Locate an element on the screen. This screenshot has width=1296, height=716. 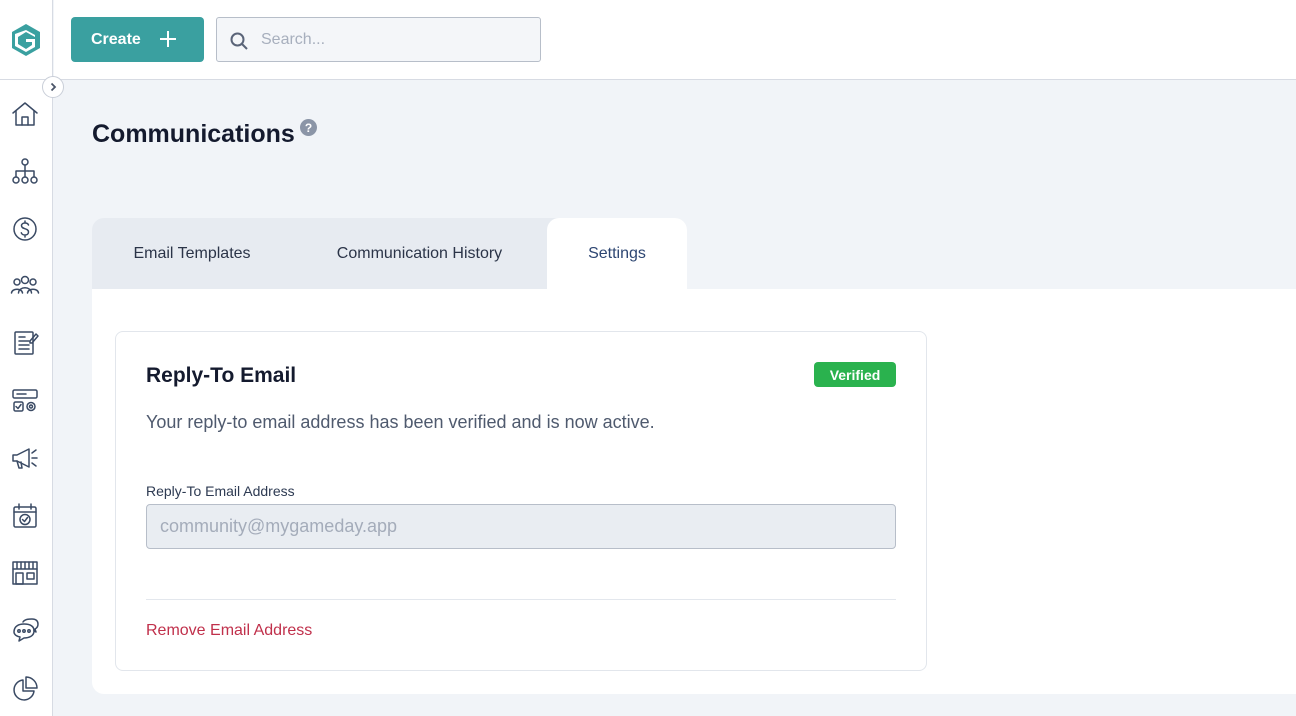
search-box is located at coordinates (378, 39).